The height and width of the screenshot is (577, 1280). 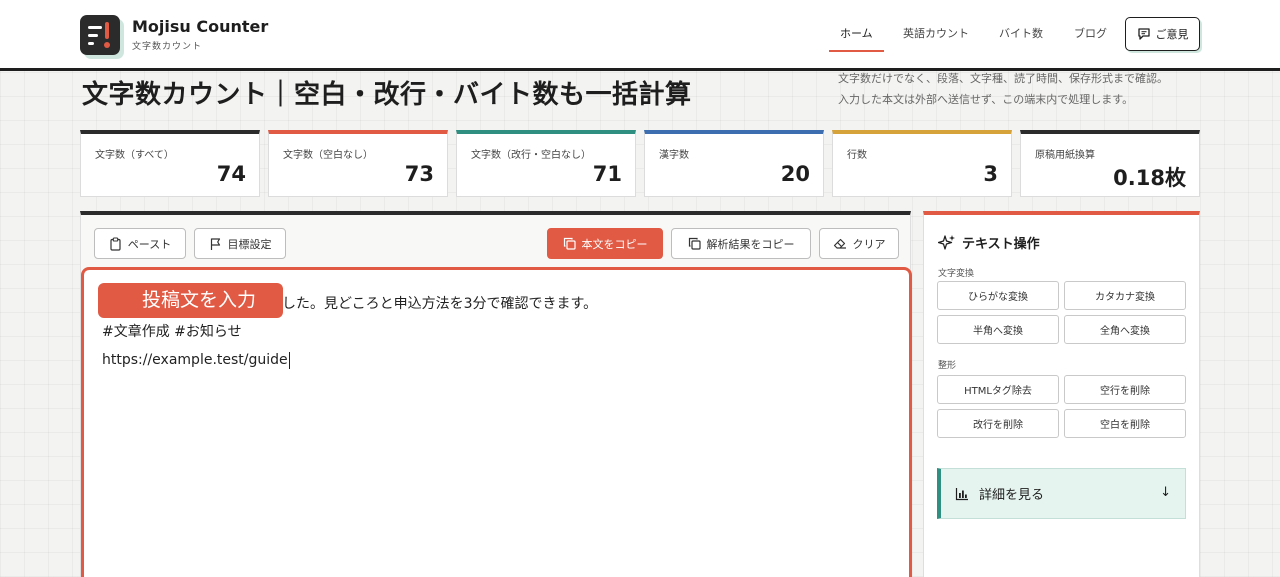 I want to click on brand-name: Mojisu Counter, so click(x=200, y=26).